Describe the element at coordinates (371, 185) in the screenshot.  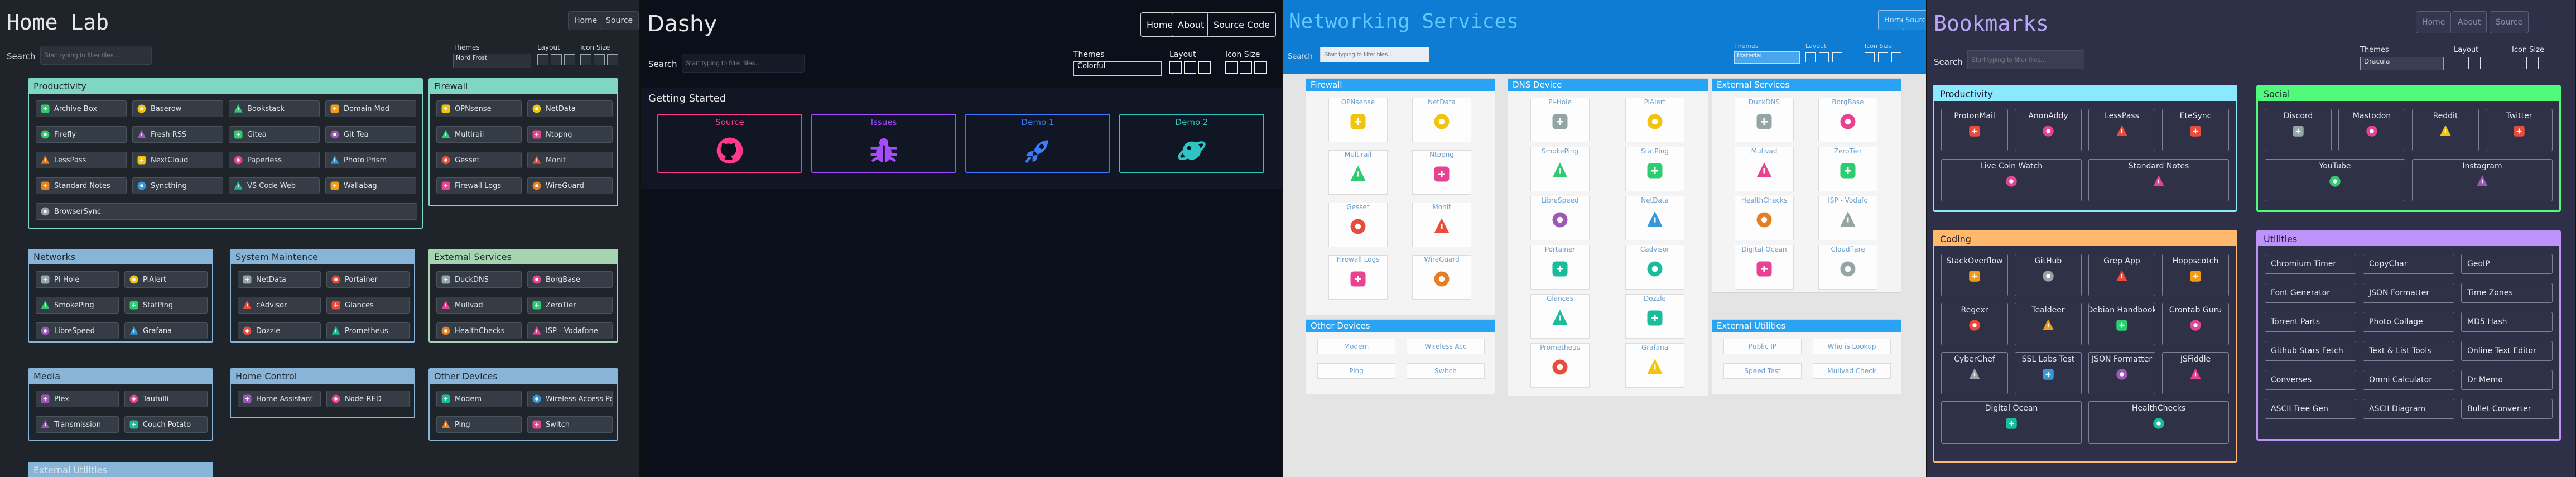
I see `tile-wallabag: Wallabag` at that location.